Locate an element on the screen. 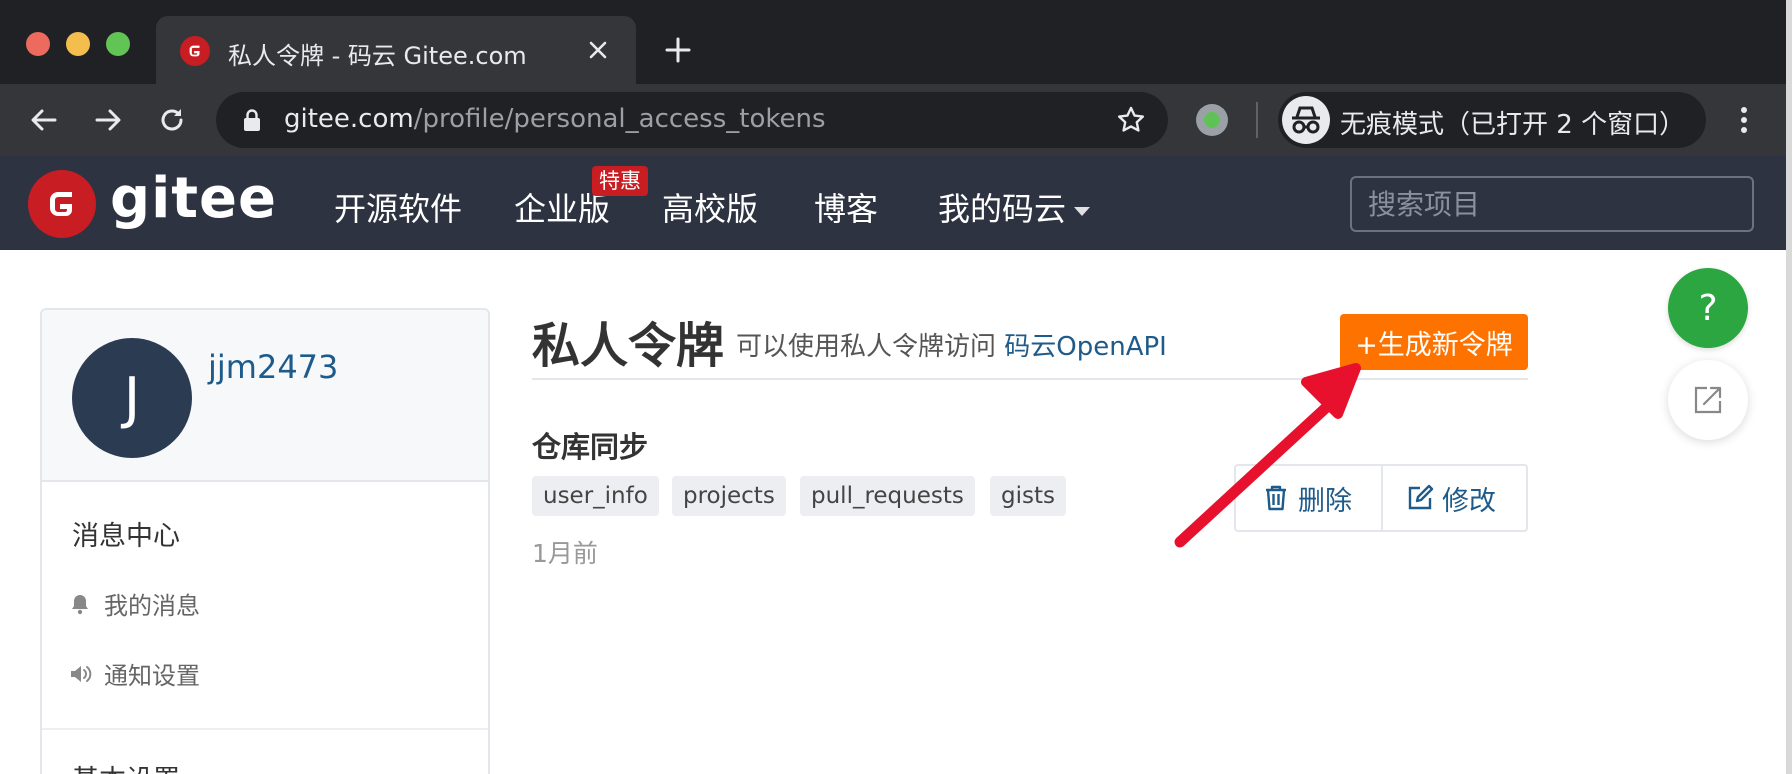  title-divider is located at coordinates (1030, 379).